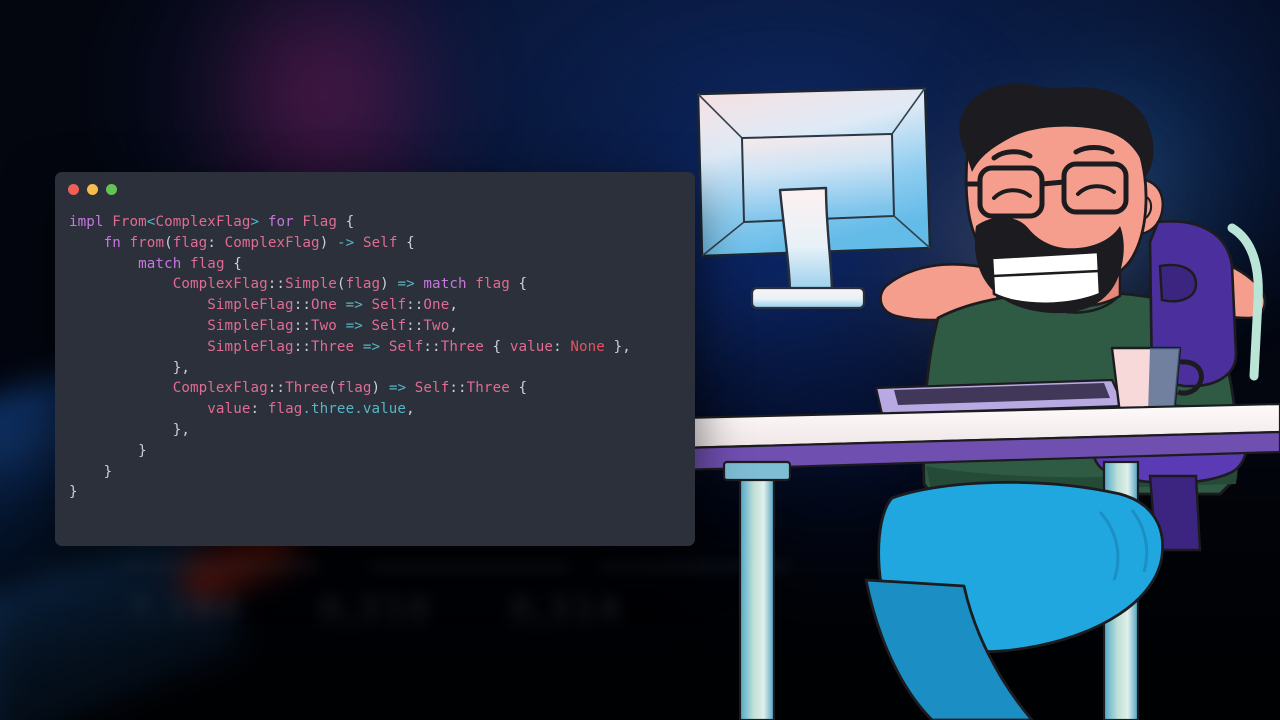  What do you see at coordinates (129, 222) in the screenshot?
I see `code-token: From` at bounding box center [129, 222].